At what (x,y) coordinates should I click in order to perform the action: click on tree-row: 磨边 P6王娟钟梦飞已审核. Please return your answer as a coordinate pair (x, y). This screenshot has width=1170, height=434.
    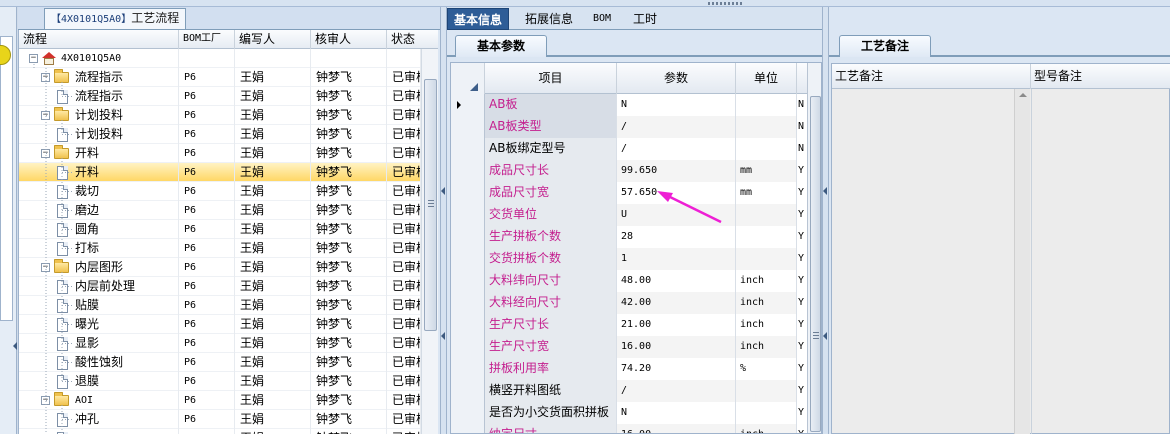
    Looking at the image, I should click on (220, 210).